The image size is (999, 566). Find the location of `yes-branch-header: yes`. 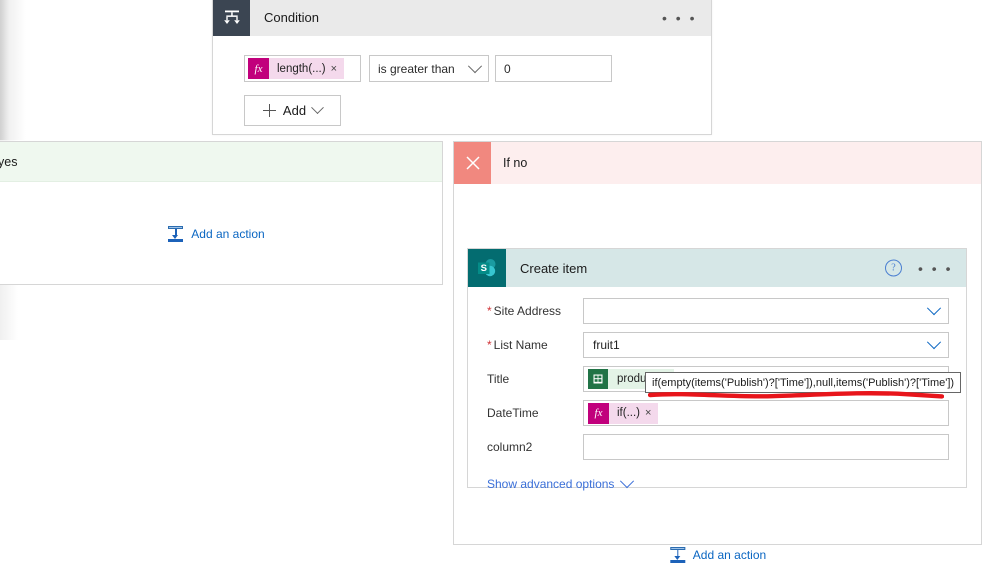

yes-branch-header: yes is located at coordinates (221, 162).